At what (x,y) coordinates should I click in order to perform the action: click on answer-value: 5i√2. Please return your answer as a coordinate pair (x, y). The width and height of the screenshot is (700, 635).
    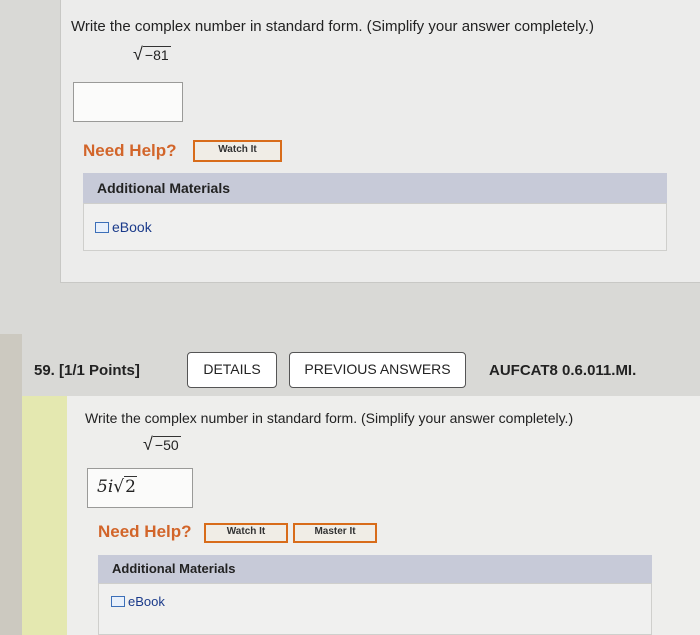
    Looking at the image, I should click on (117, 486).